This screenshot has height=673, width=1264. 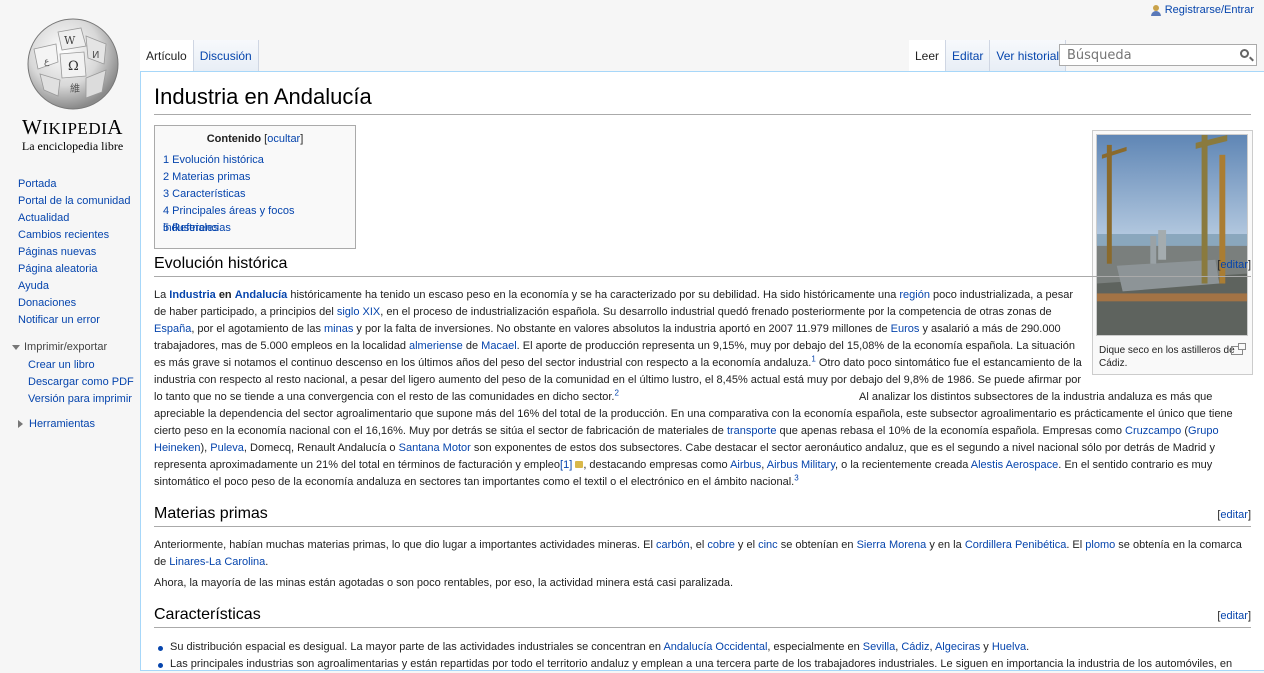 I want to click on toc-item-0: 1 Evolución histórica, so click(x=255, y=160).